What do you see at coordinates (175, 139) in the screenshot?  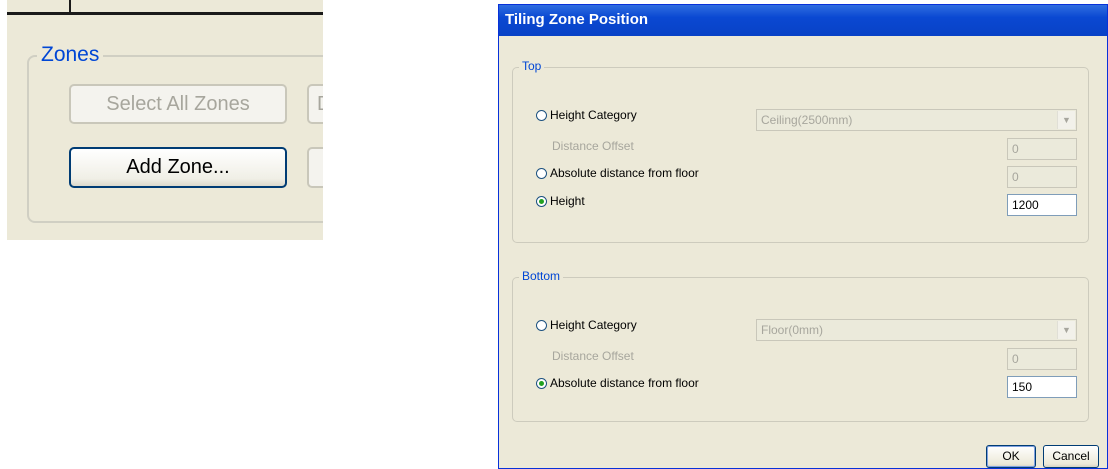 I see `zones-groupbox` at bounding box center [175, 139].